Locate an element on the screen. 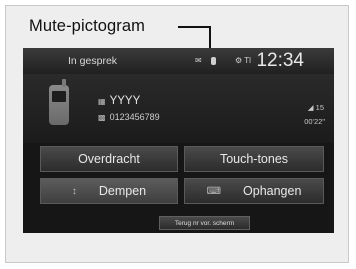  signal-strength: ◢ 15 is located at coordinates (316, 107).